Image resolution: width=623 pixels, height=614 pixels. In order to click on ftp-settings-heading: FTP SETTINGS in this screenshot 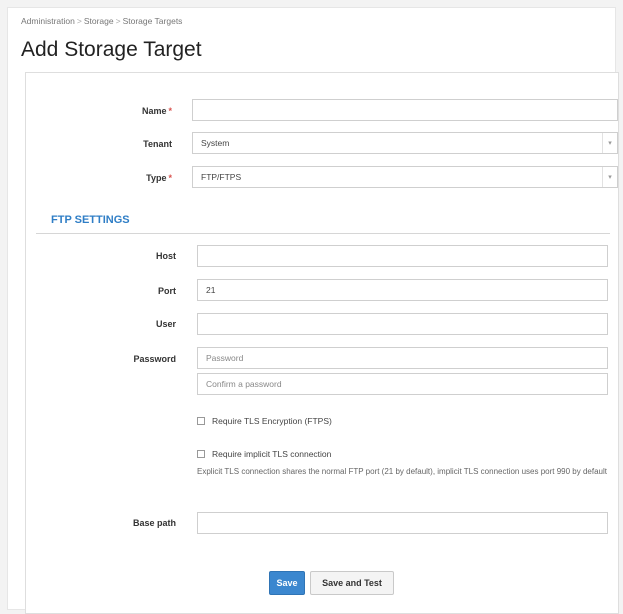, I will do `click(90, 220)`.